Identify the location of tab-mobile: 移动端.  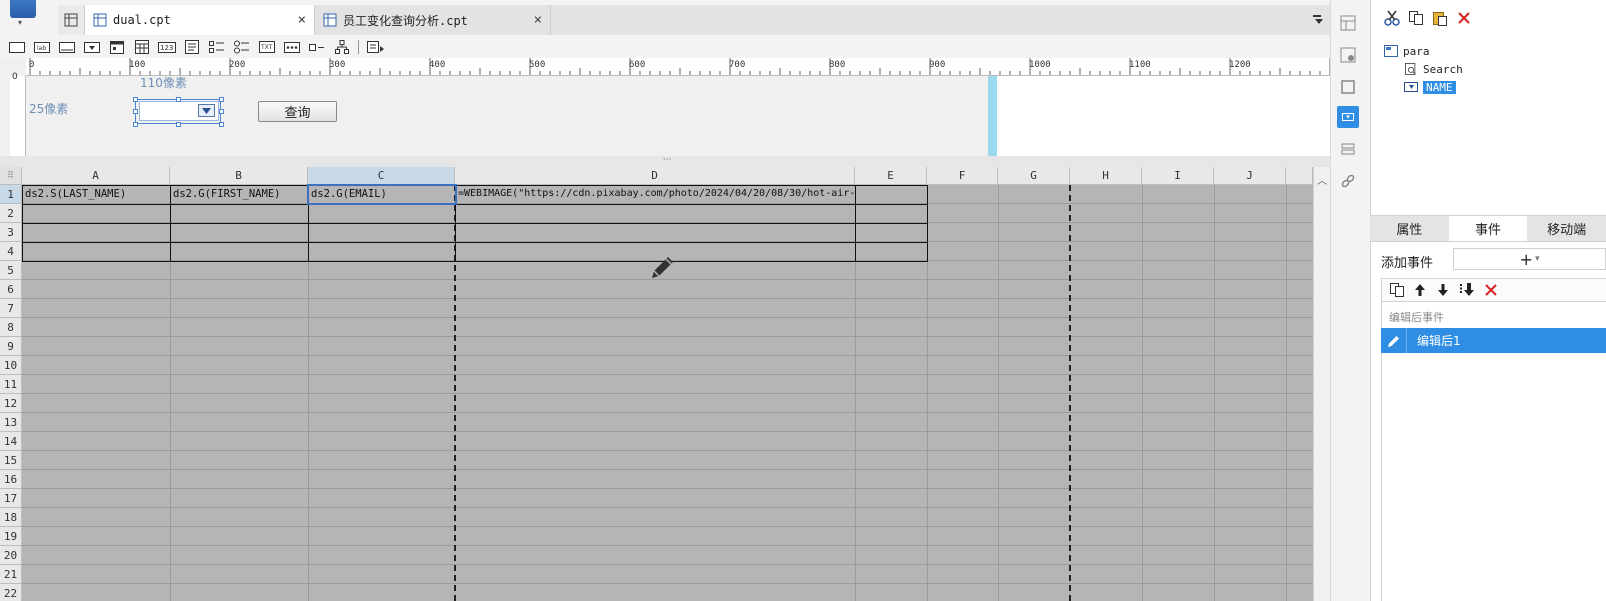
(1566, 228).